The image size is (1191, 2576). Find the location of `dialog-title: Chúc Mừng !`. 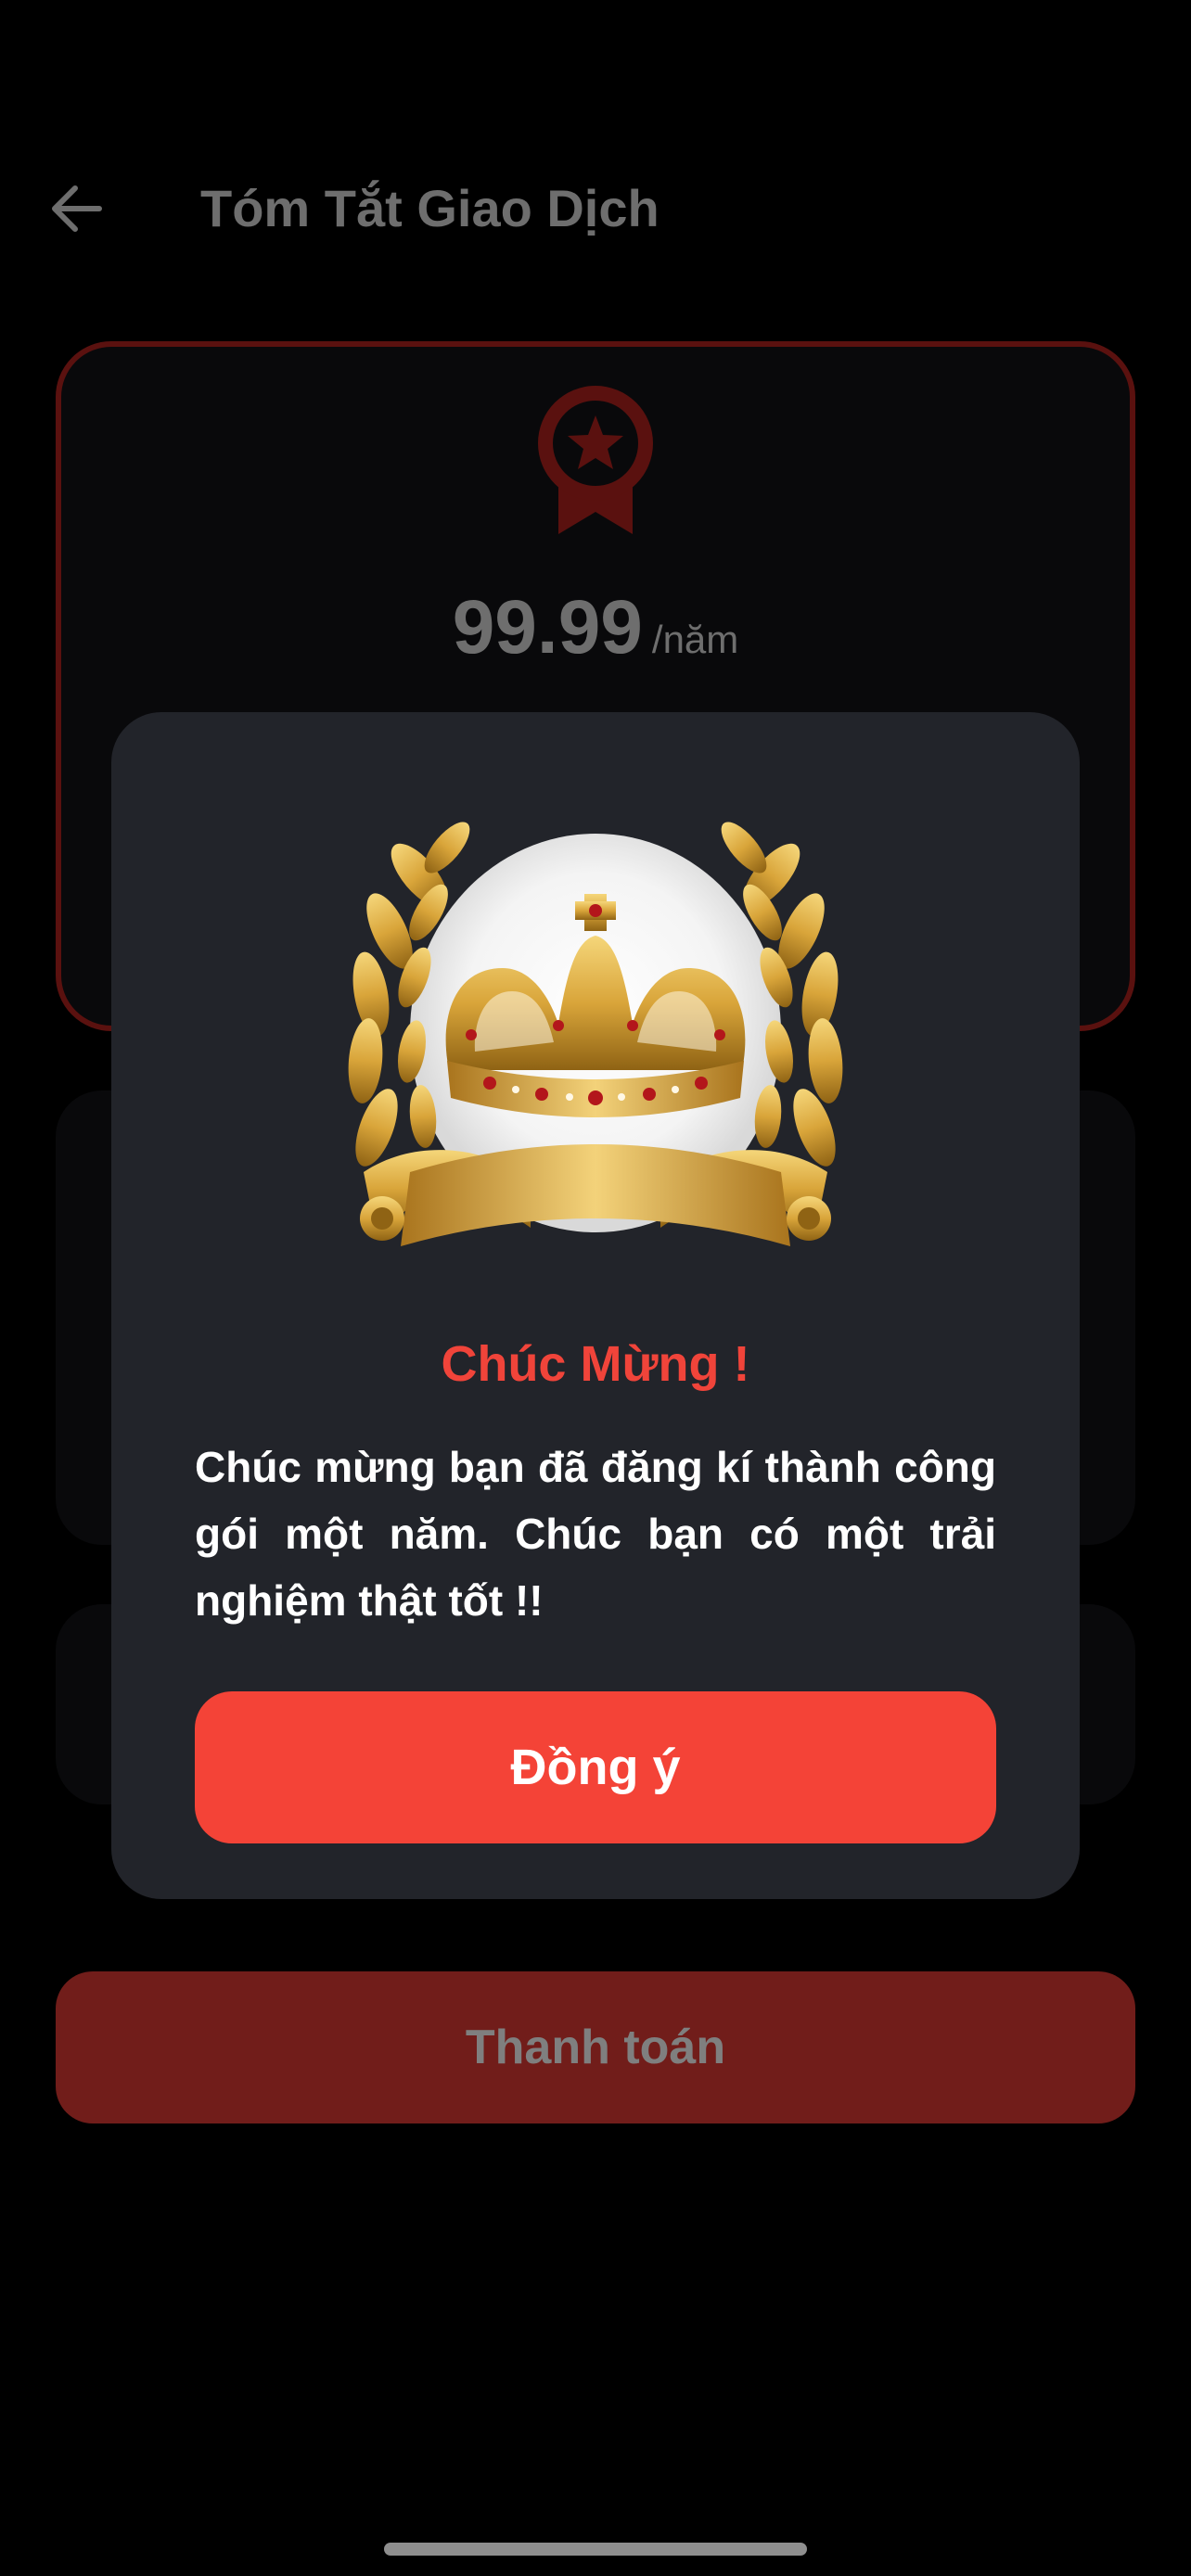

dialog-title: Chúc Mừng ! is located at coordinates (595, 1364).